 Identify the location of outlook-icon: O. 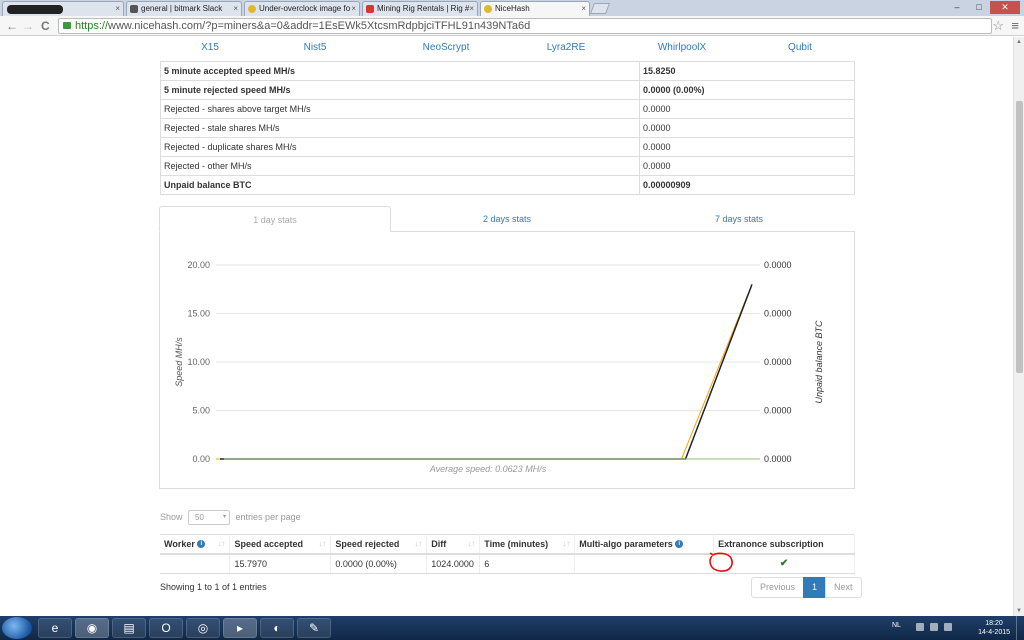
(166, 628).